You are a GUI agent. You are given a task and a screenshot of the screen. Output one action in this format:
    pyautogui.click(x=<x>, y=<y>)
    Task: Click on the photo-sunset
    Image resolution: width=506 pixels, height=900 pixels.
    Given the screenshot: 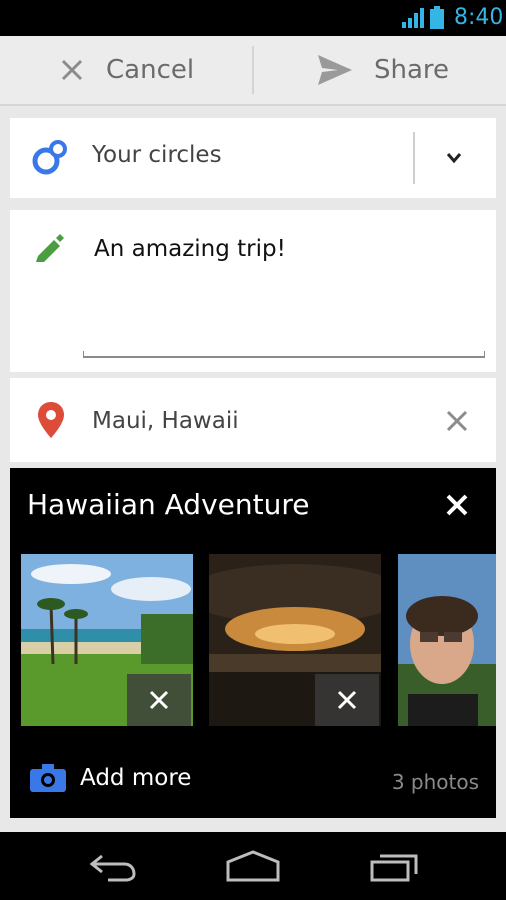 What is the action you would take?
    pyautogui.click(x=295, y=640)
    